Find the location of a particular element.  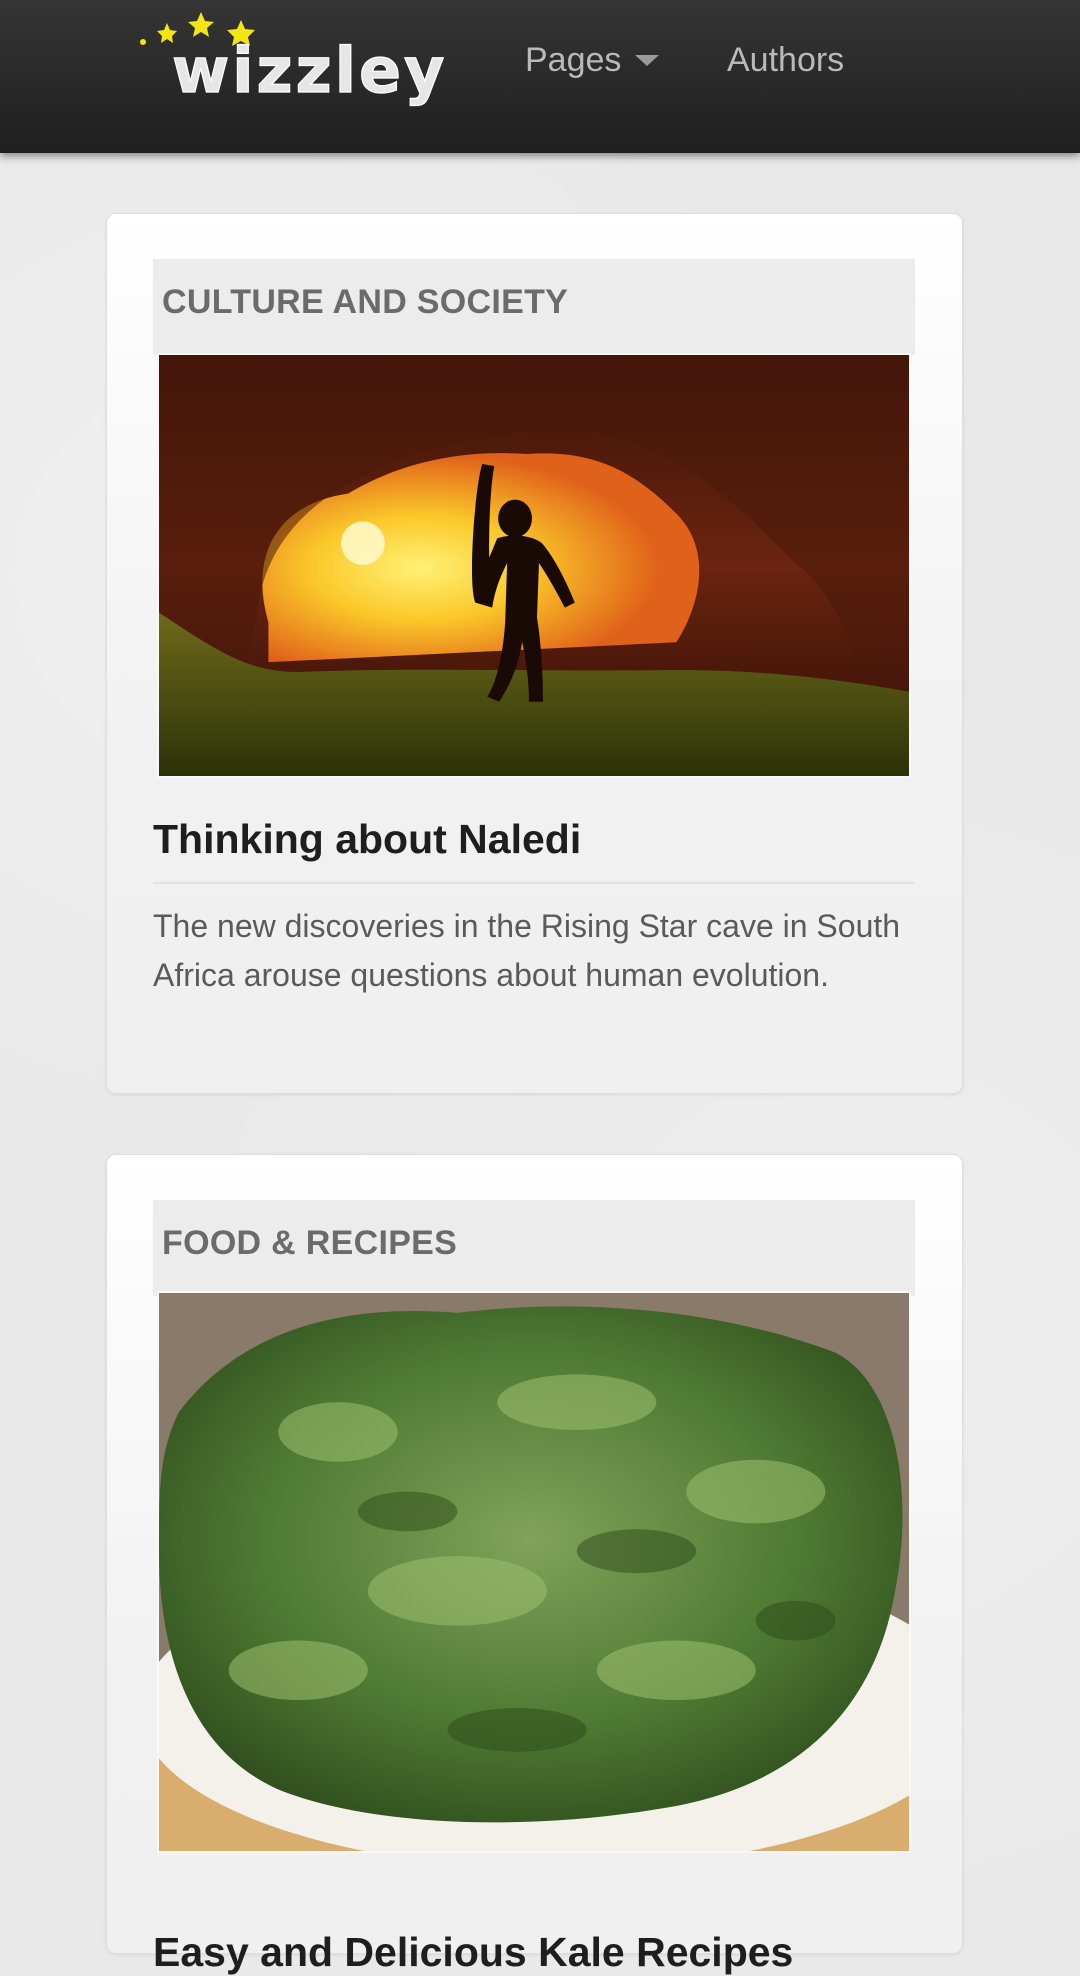

article-title-link: Thinking about Naledi is located at coordinates (534, 839).